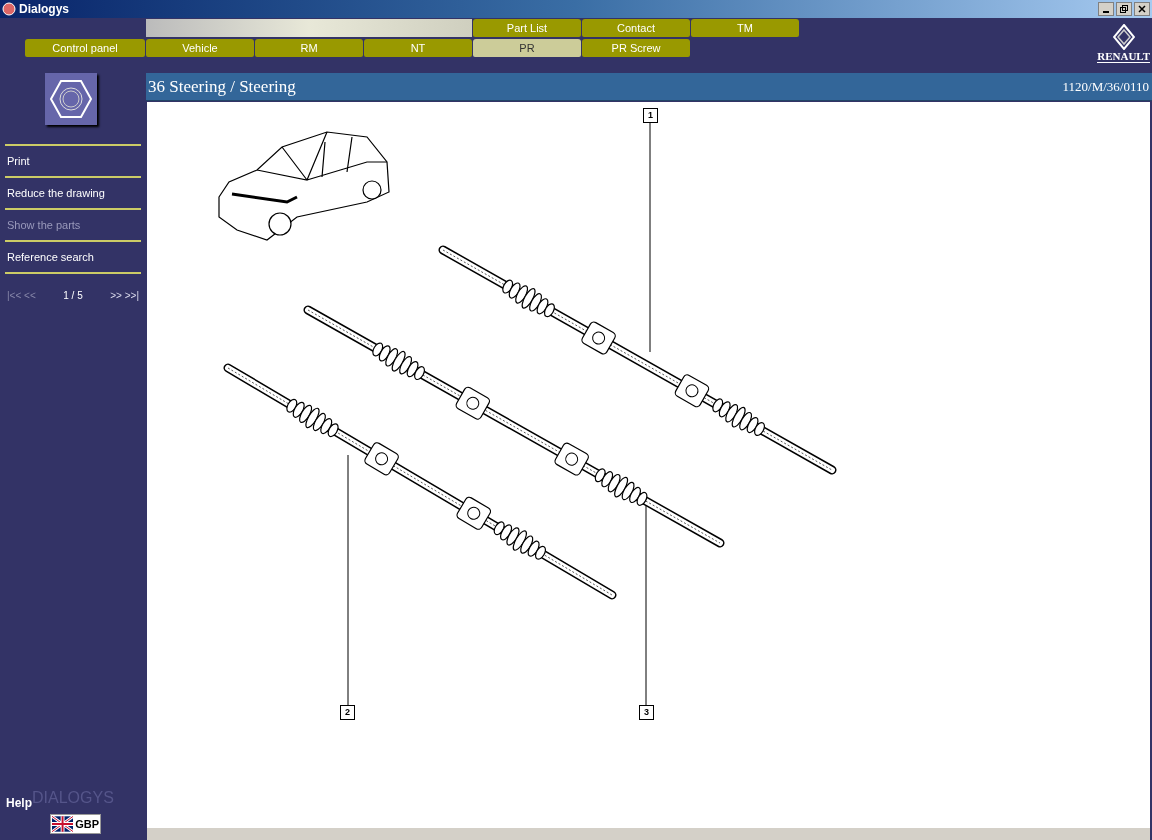  Describe the element at coordinates (85, 48) in the screenshot. I see `nav-tab: Control panel` at that location.